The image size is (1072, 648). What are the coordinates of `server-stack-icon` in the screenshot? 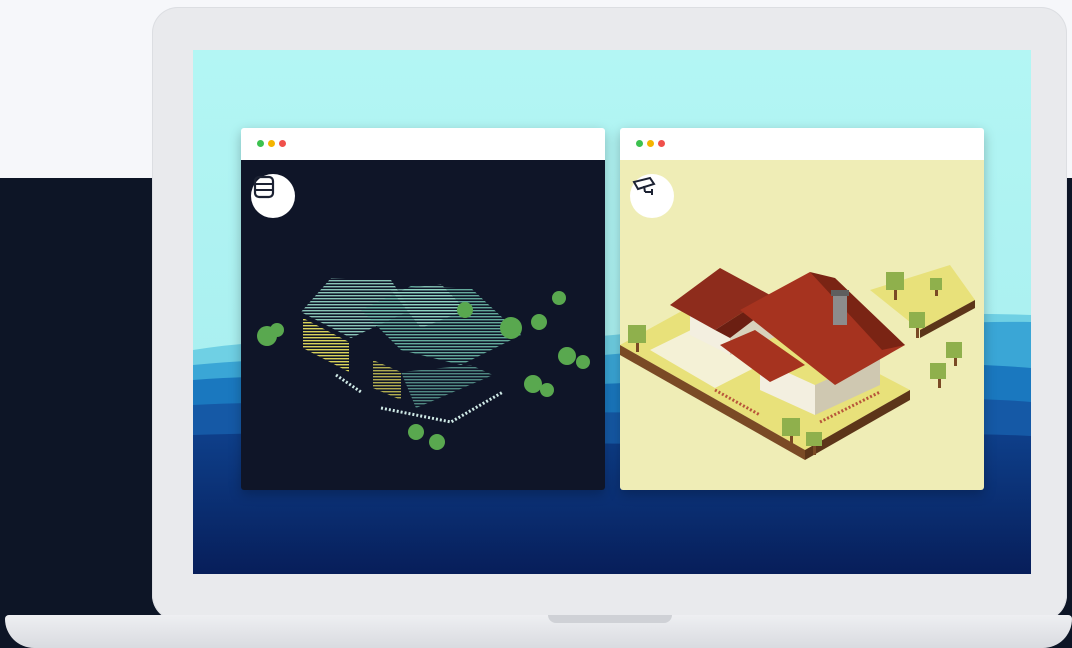 It's located at (264, 187).